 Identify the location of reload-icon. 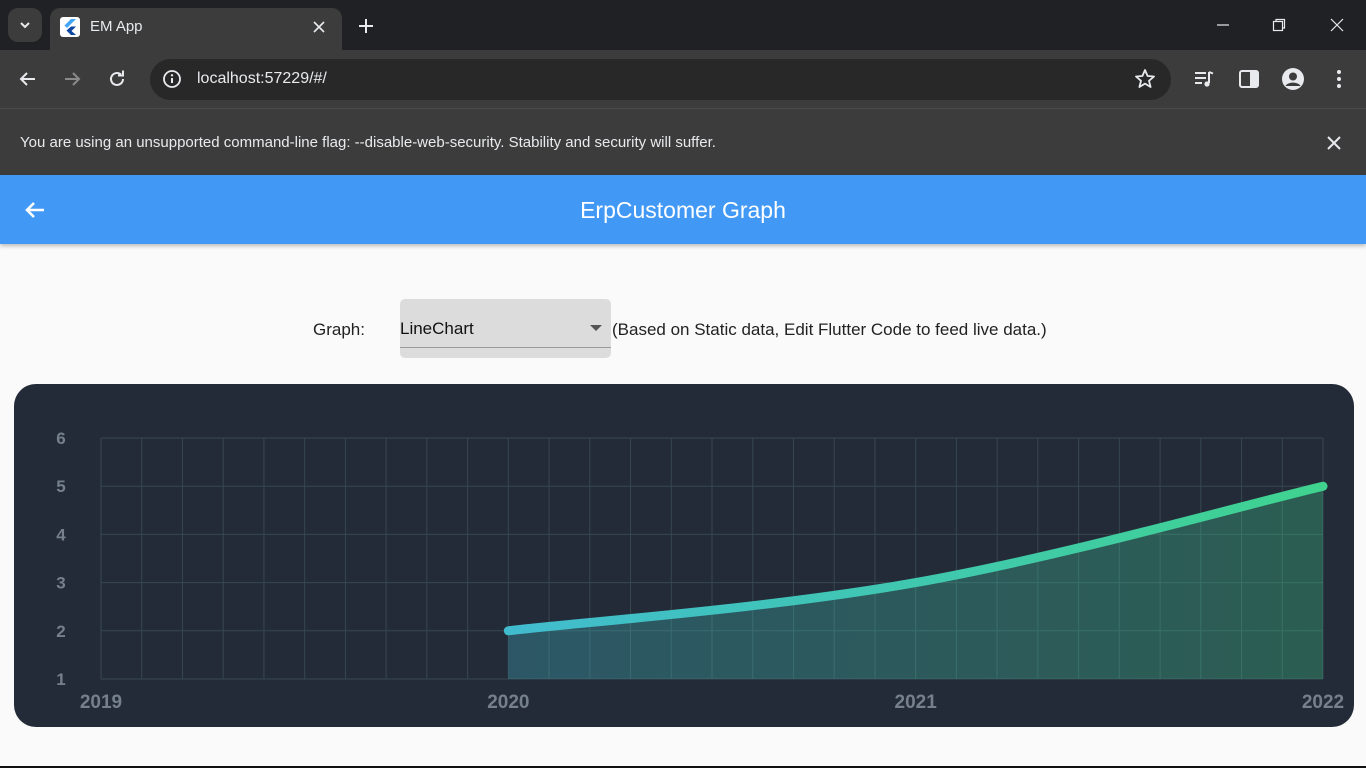
(117, 78).